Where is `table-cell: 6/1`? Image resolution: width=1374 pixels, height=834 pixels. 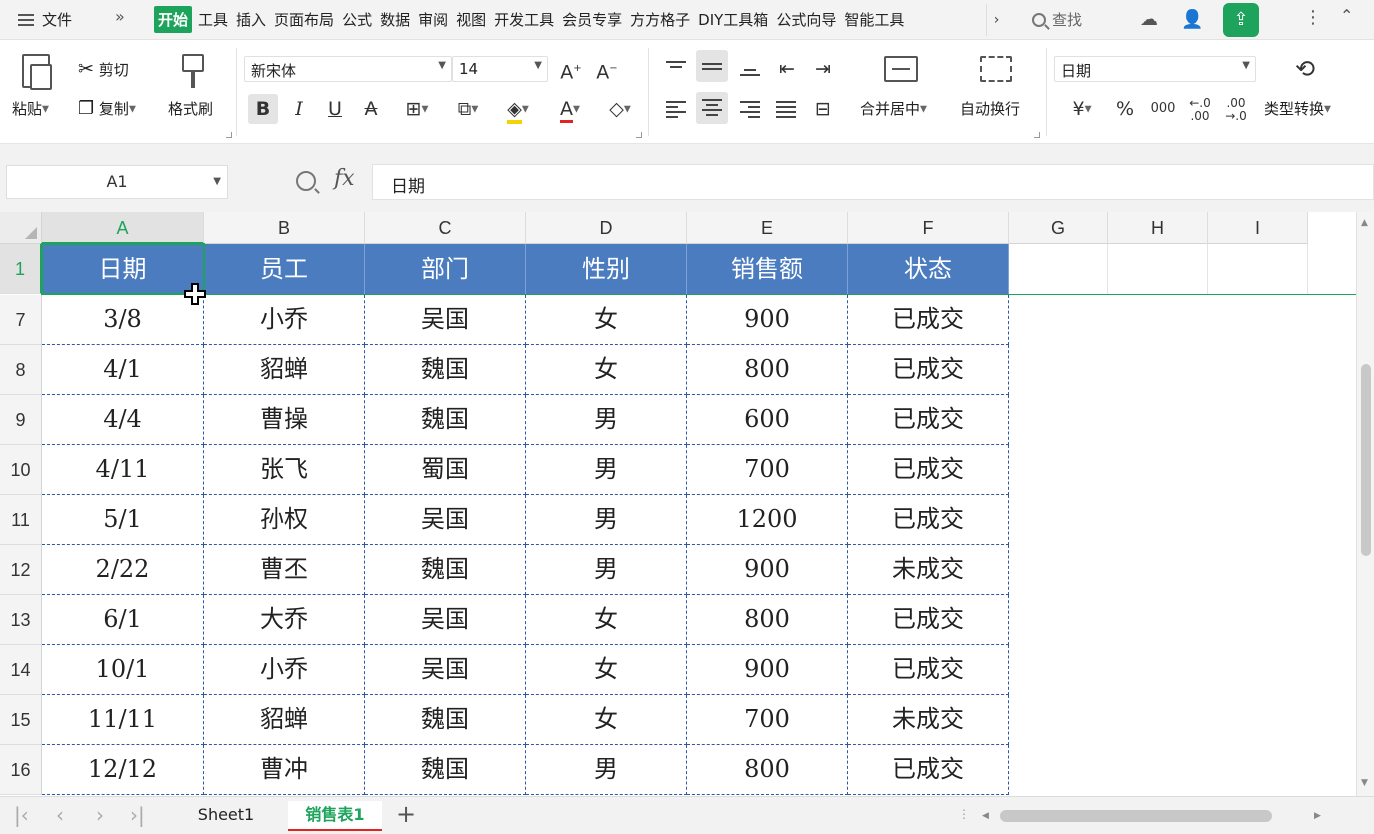
table-cell: 6/1 is located at coordinates (123, 620).